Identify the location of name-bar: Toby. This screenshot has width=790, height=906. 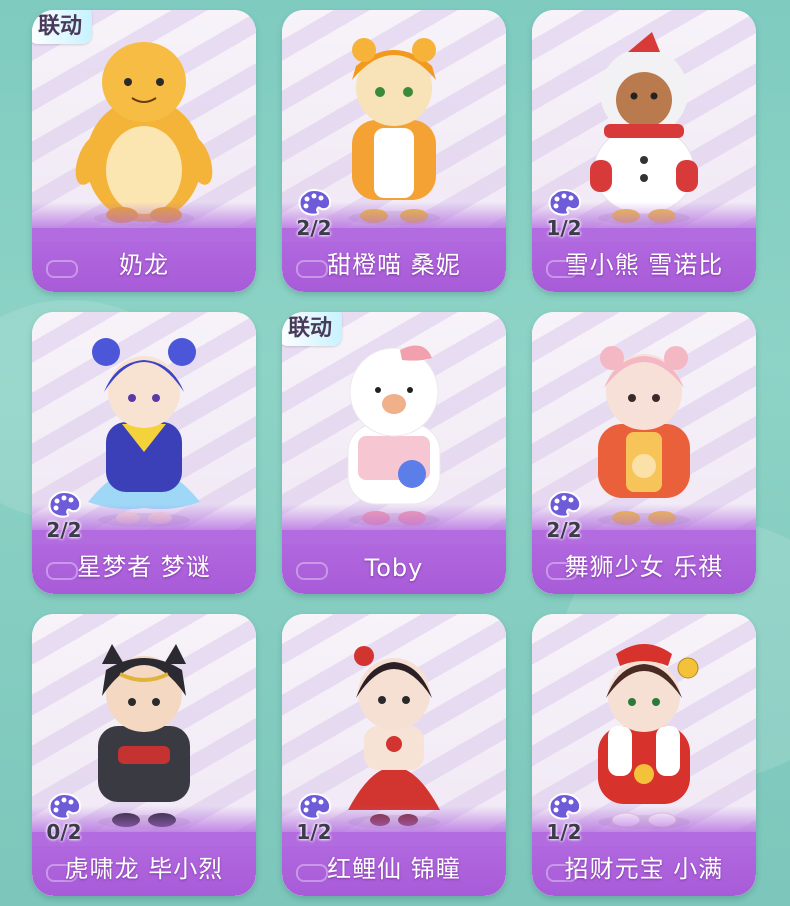
(394, 549).